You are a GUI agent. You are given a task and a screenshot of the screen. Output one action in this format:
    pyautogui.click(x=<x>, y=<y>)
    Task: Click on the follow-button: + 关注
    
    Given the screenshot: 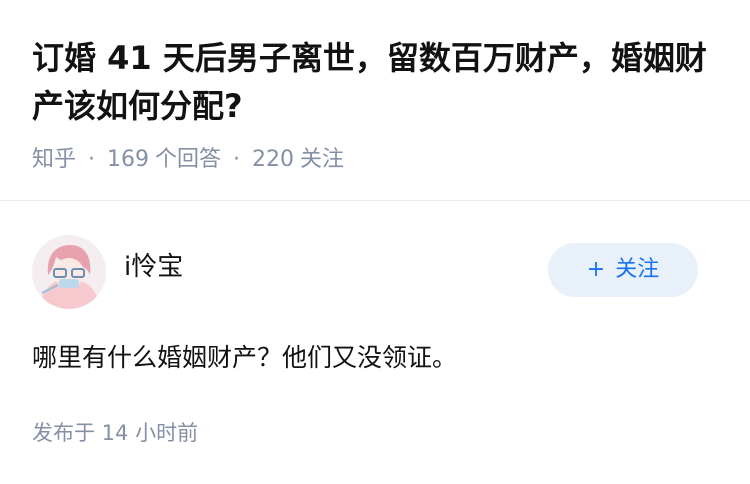 What is the action you would take?
    pyautogui.click(x=623, y=270)
    